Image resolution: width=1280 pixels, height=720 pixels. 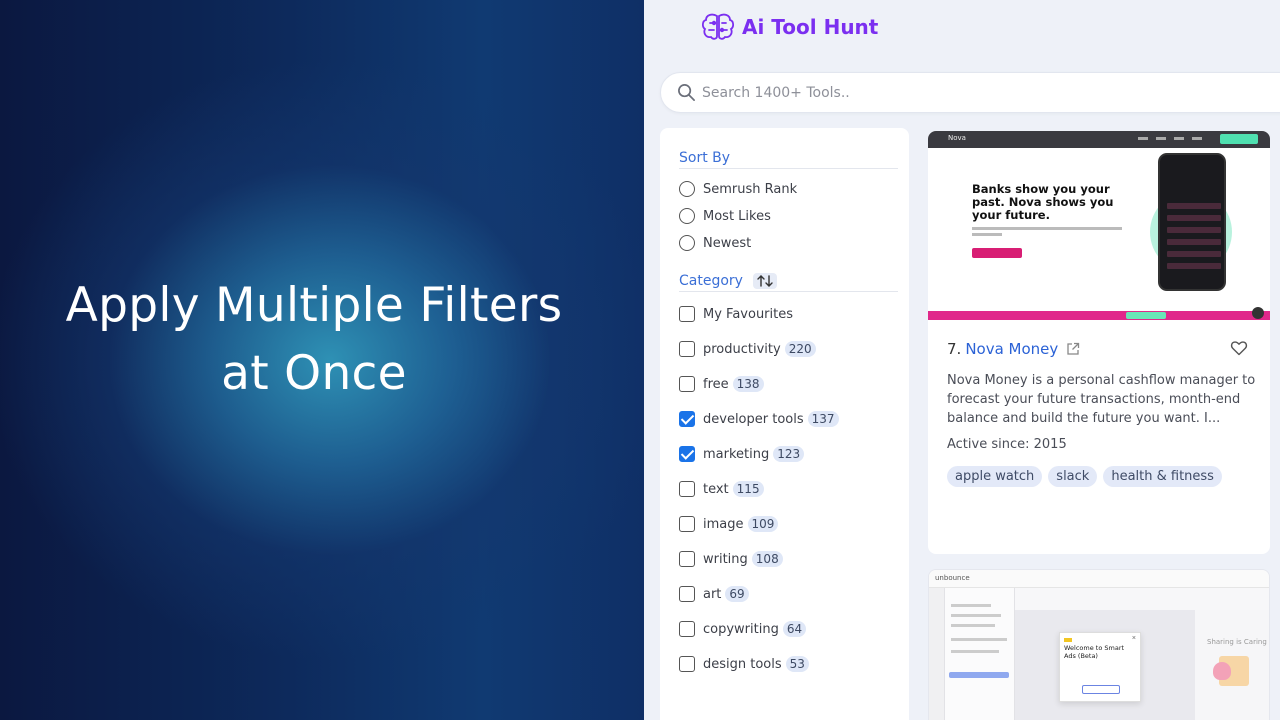 I want to click on category-item-label: image, so click(x=723, y=524).